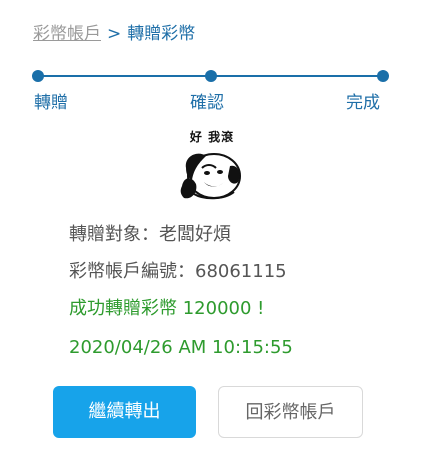  I want to click on back-to-account-button: 回彩幣帳戶, so click(290, 412).